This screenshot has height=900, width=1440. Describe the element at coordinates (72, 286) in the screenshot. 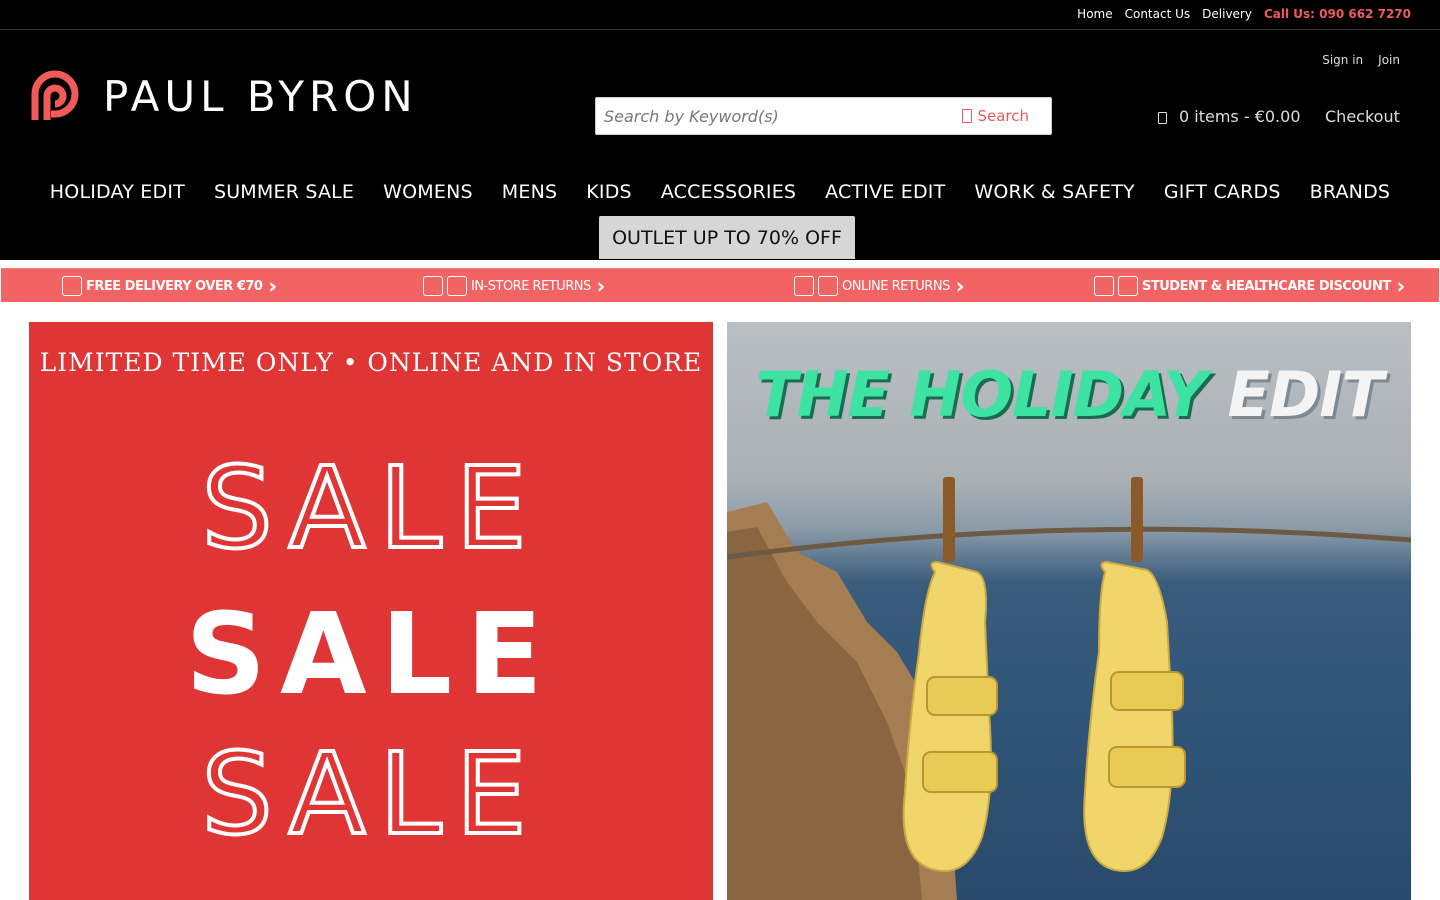

I see `delivery-van-icon` at that location.